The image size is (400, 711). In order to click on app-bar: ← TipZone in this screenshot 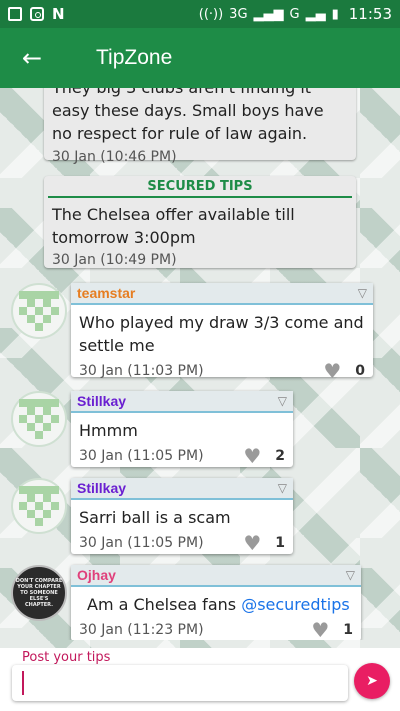, I will do `click(200, 58)`.